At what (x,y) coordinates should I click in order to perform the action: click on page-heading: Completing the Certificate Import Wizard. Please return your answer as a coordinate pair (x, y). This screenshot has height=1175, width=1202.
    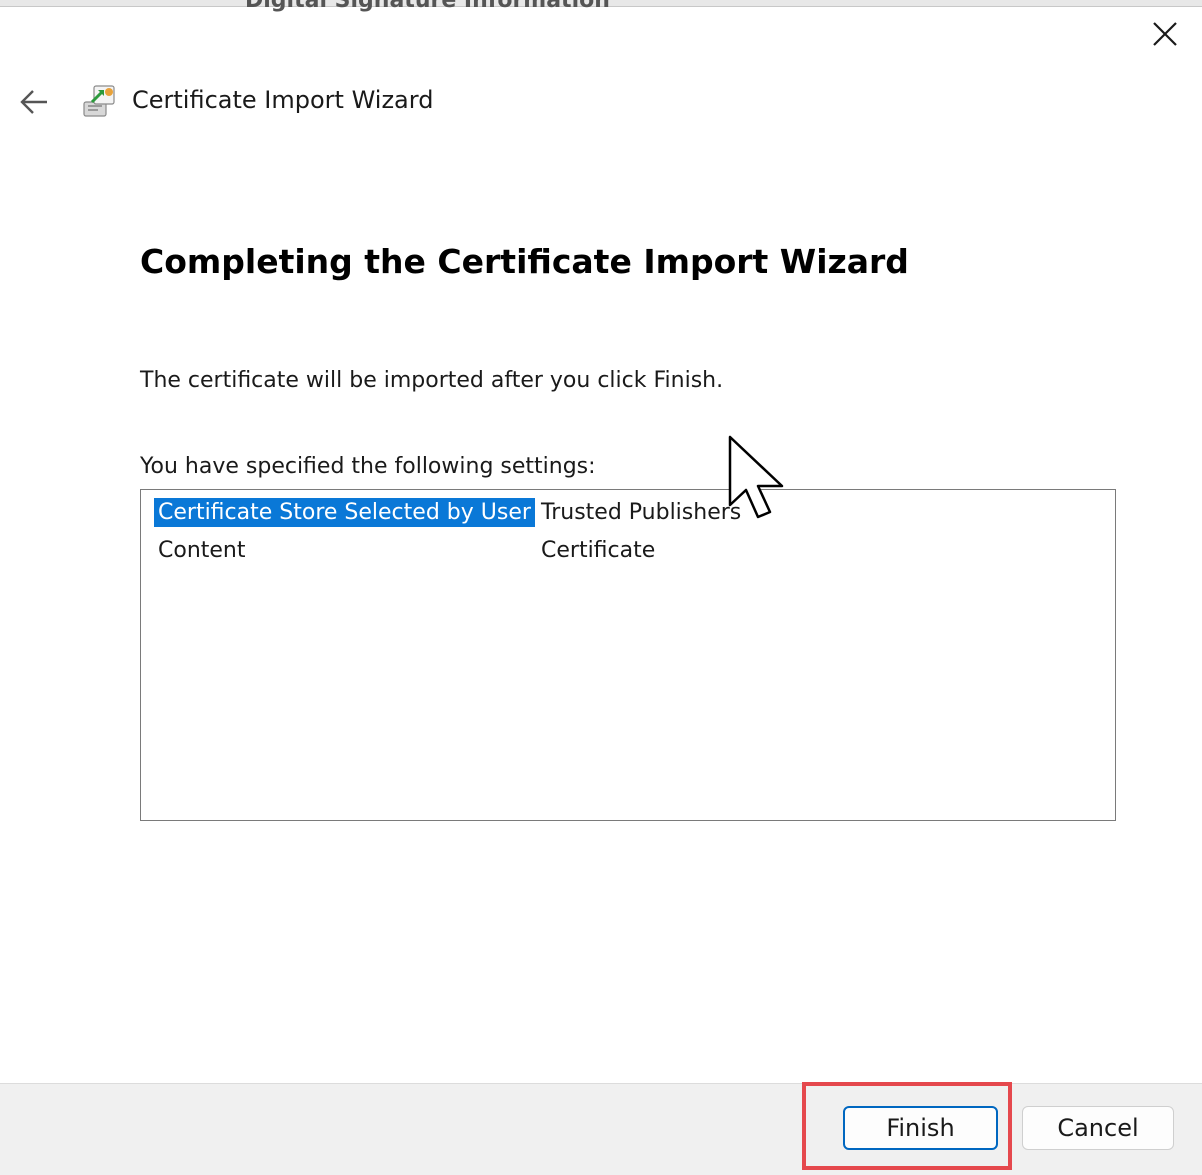
    Looking at the image, I should click on (524, 261).